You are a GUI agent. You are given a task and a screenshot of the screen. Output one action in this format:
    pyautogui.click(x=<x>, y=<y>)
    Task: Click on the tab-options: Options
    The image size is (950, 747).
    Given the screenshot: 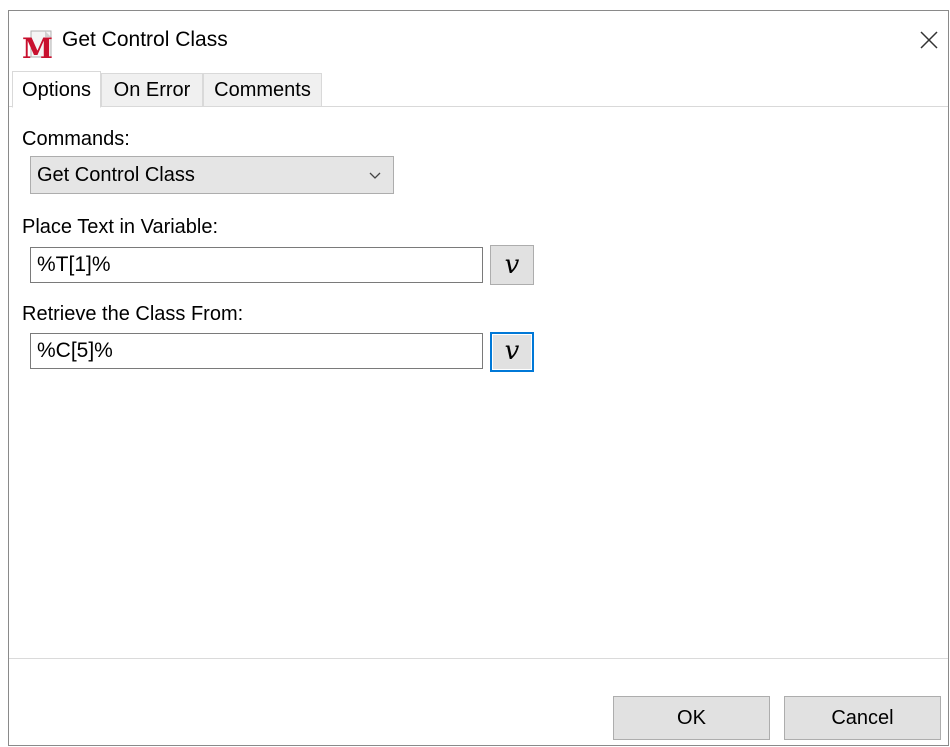 What is the action you would take?
    pyautogui.click(x=56, y=89)
    